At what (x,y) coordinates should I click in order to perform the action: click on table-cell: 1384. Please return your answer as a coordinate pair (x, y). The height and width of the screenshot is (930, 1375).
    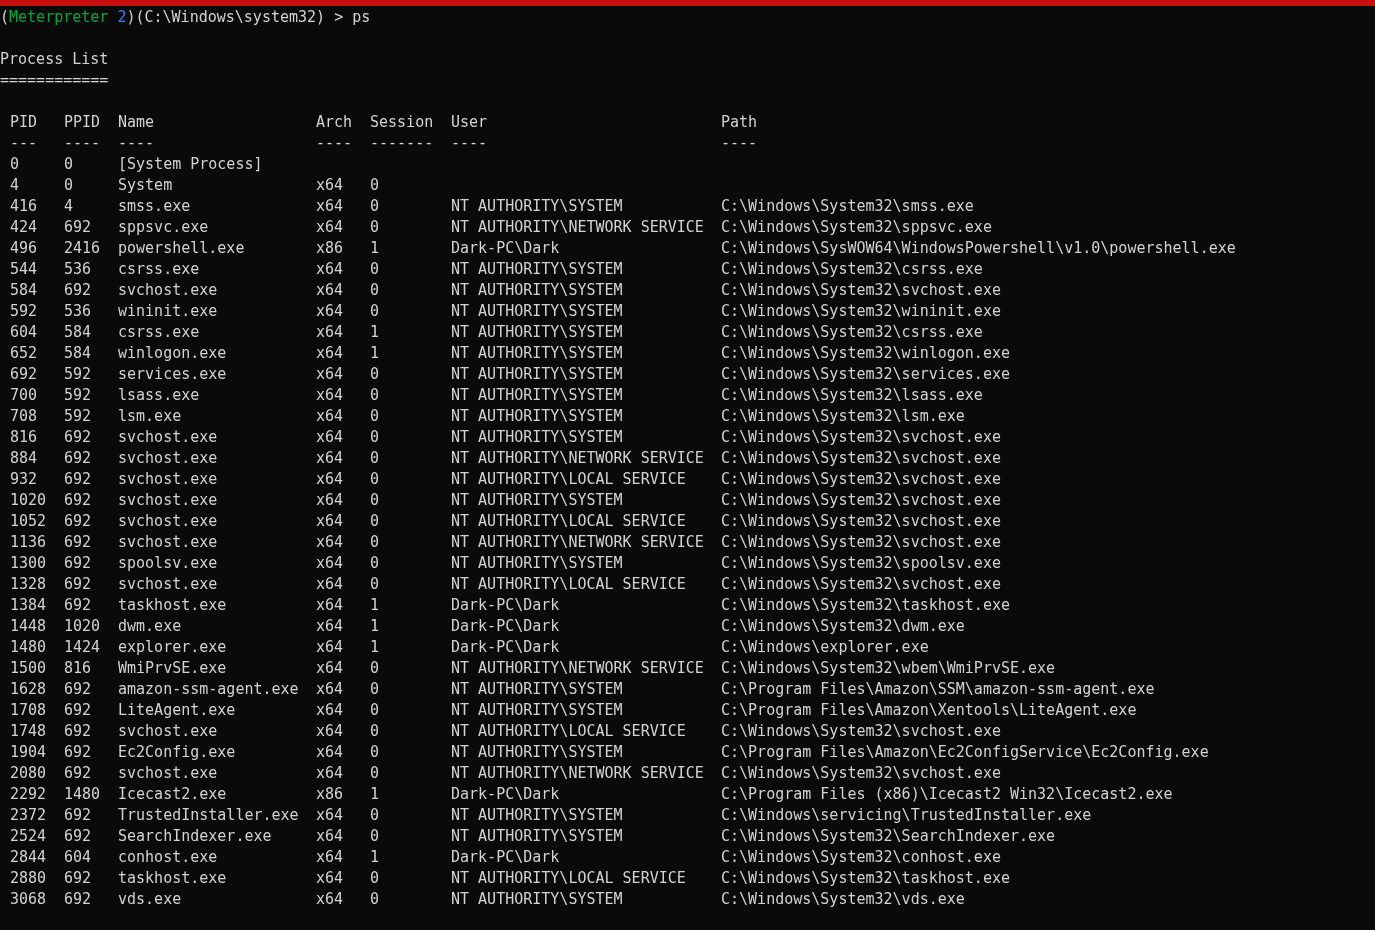
    Looking at the image, I should click on (28, 605).